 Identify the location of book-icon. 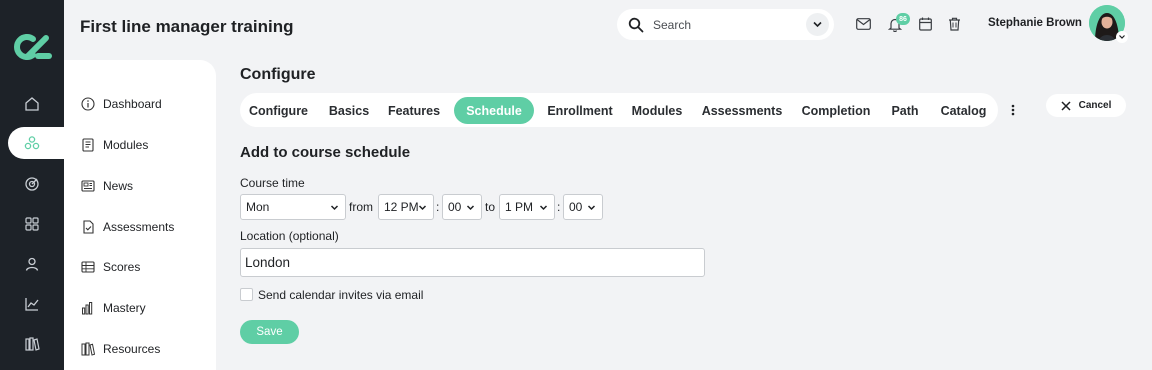
(88, 145).